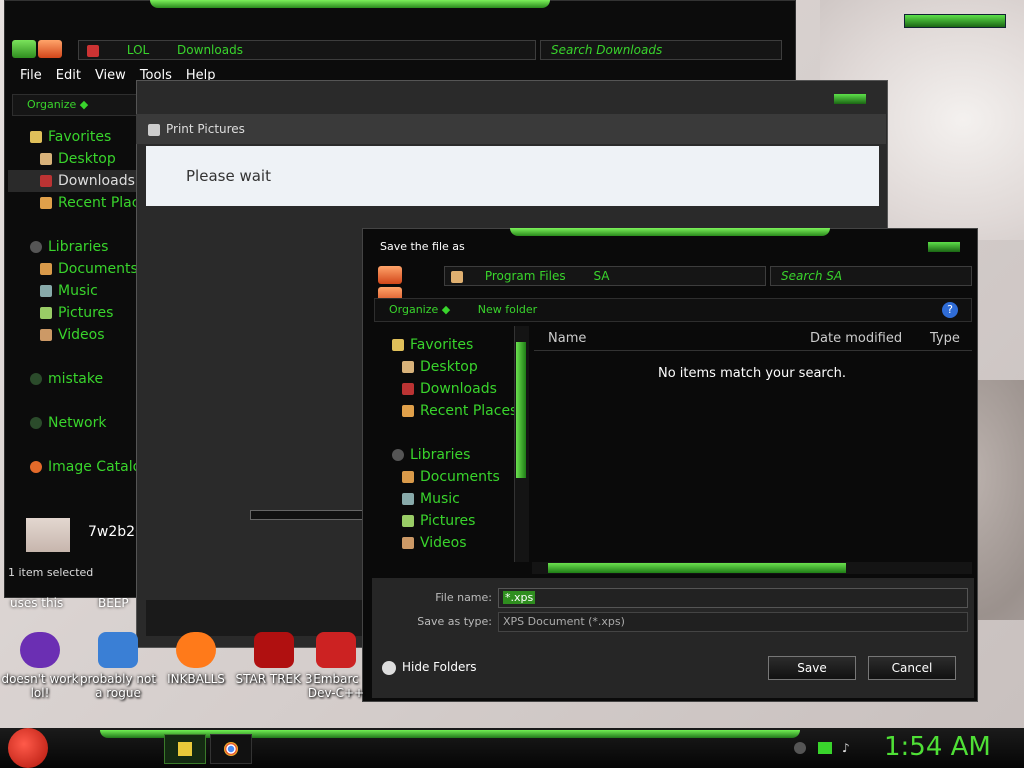  Describe the element at coordinates (825, 748) in the screenshot. I see `network-tray-icon` at that location.